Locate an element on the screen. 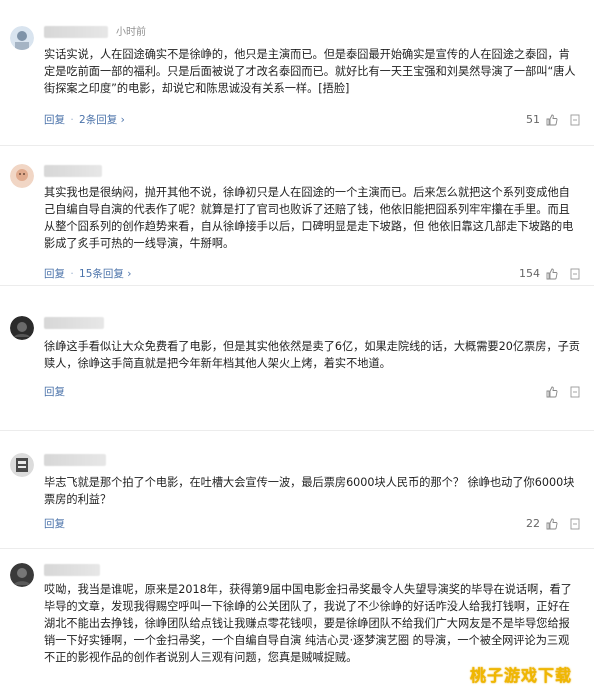 The width and height of the screenshot is (594, 696). comment-actions: 回复 · 15条回复 › is located at coordinates (87, 274).